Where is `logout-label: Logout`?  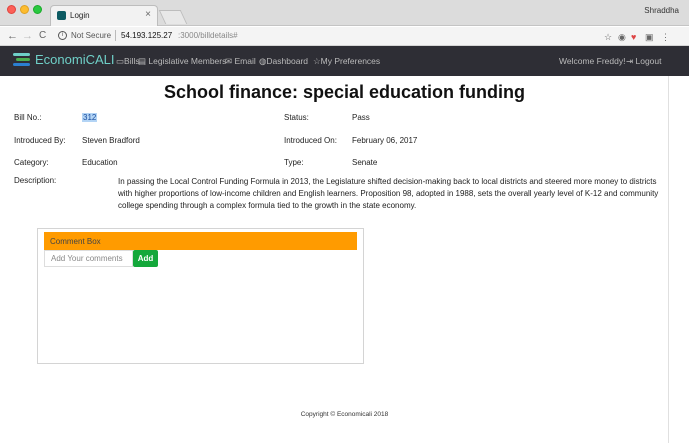
logout-label: Logout is located at coordinates (648, 61).